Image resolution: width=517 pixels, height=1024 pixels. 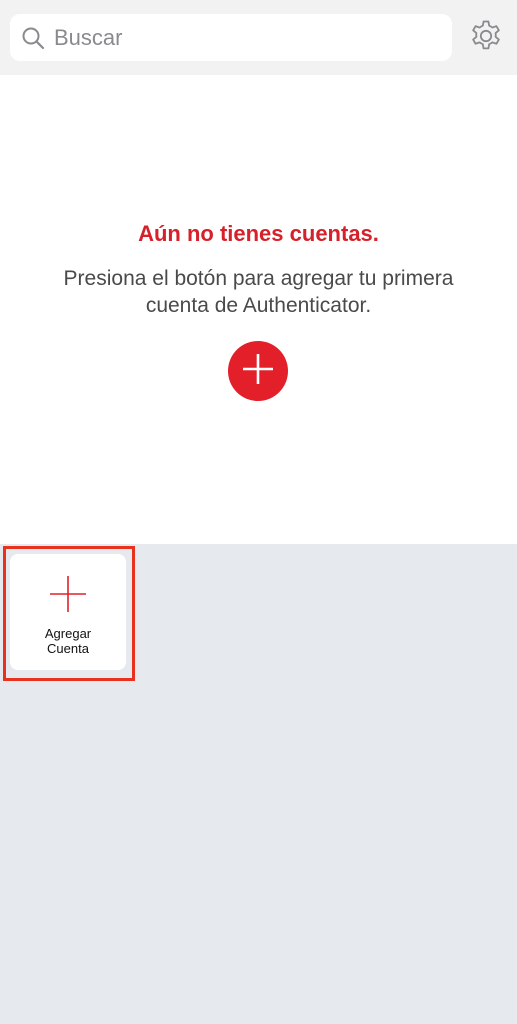 I want to click on add-account-tile: Agregar Cuenta, so click(x=68, y=612).